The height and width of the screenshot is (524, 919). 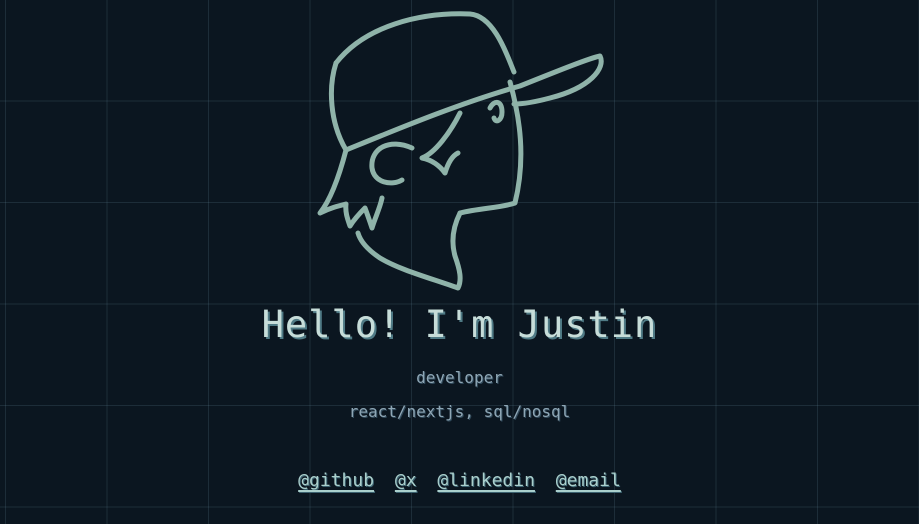 What do you see at coordinates (486, 480) in the screenshot?
I see `linkedin-link: @linkedin` at bounding box center [486, 480].